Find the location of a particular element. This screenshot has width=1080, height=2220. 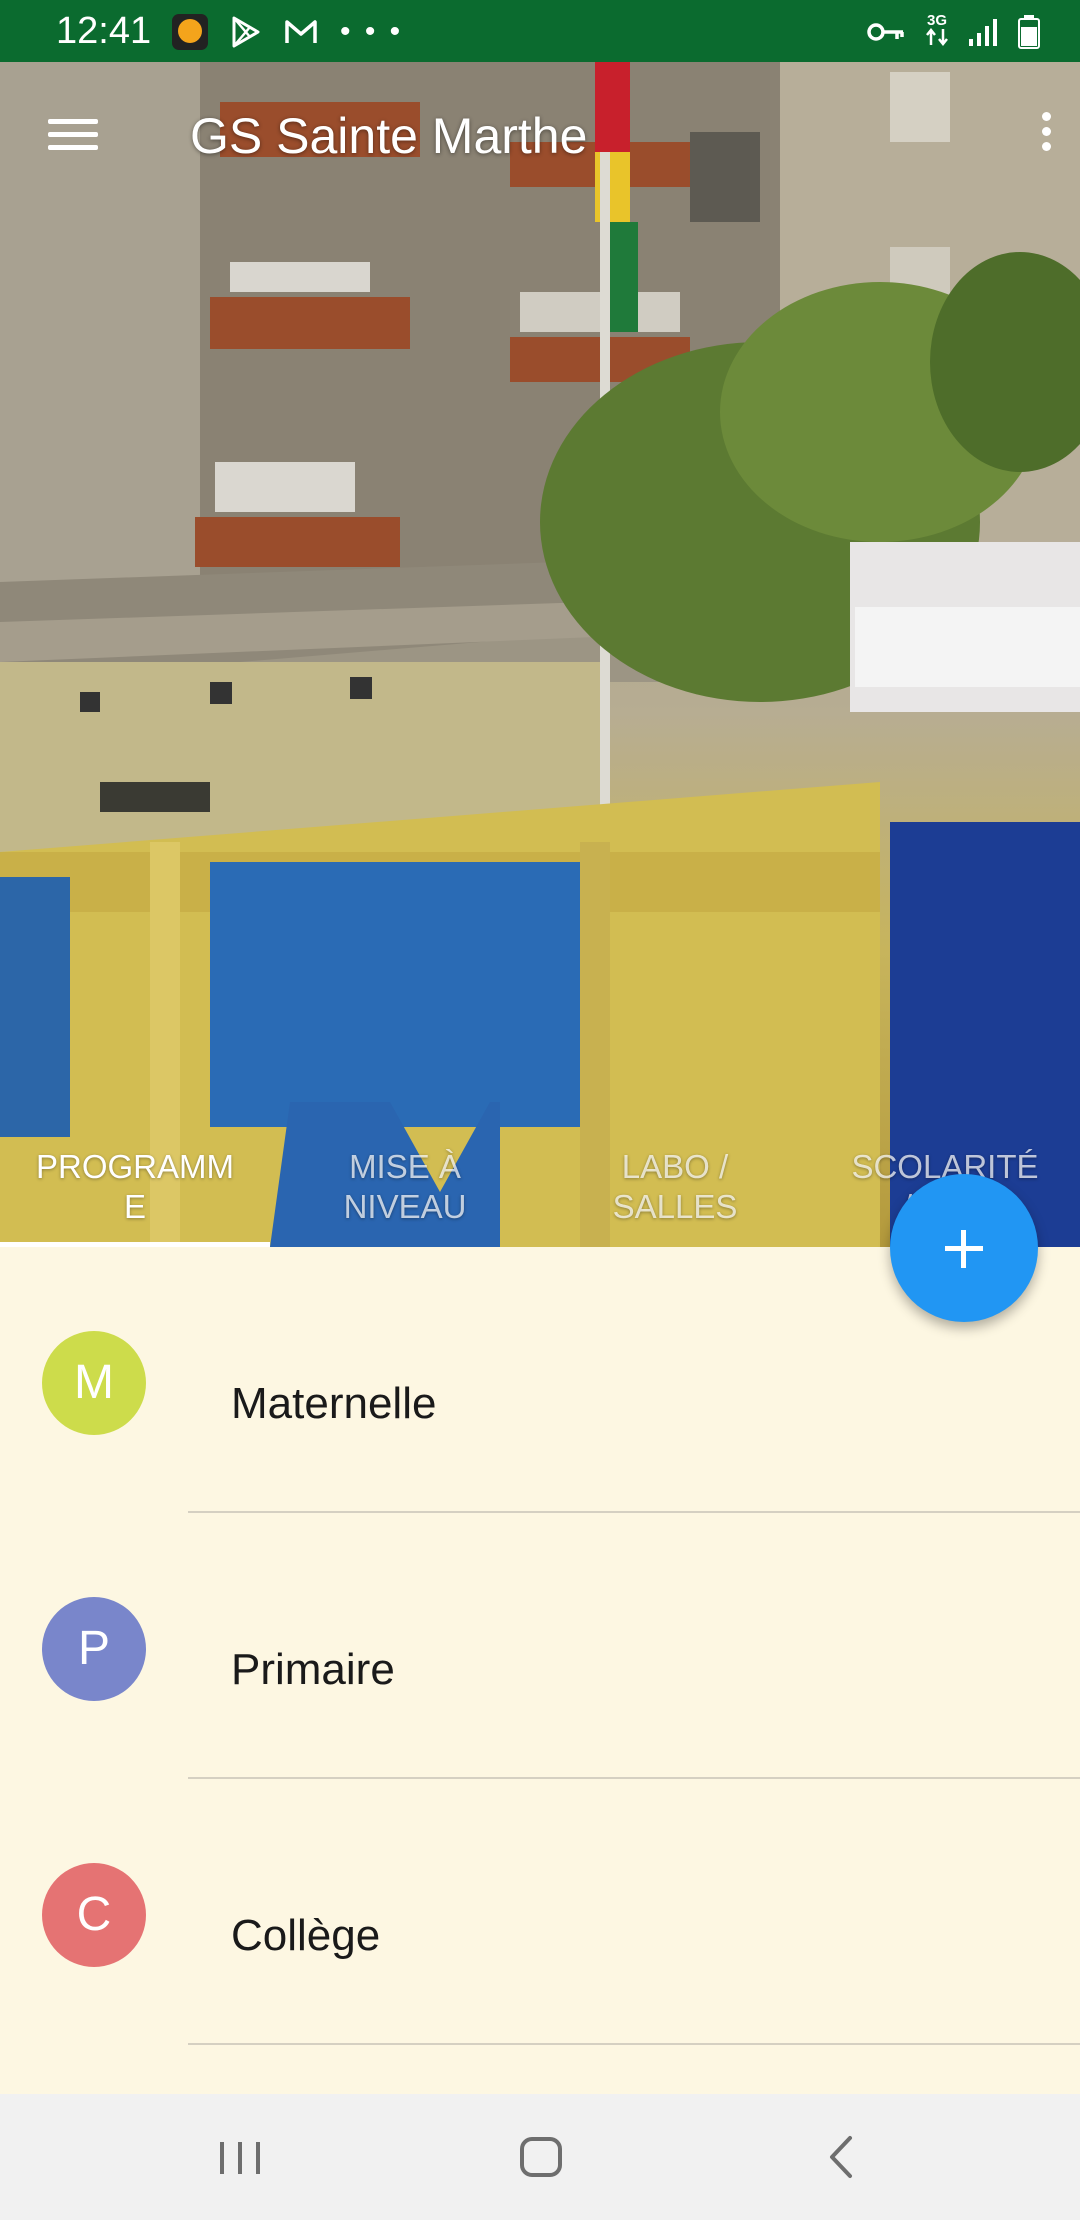

list-item-label: Primaire is located at coordinates (313, 1669).